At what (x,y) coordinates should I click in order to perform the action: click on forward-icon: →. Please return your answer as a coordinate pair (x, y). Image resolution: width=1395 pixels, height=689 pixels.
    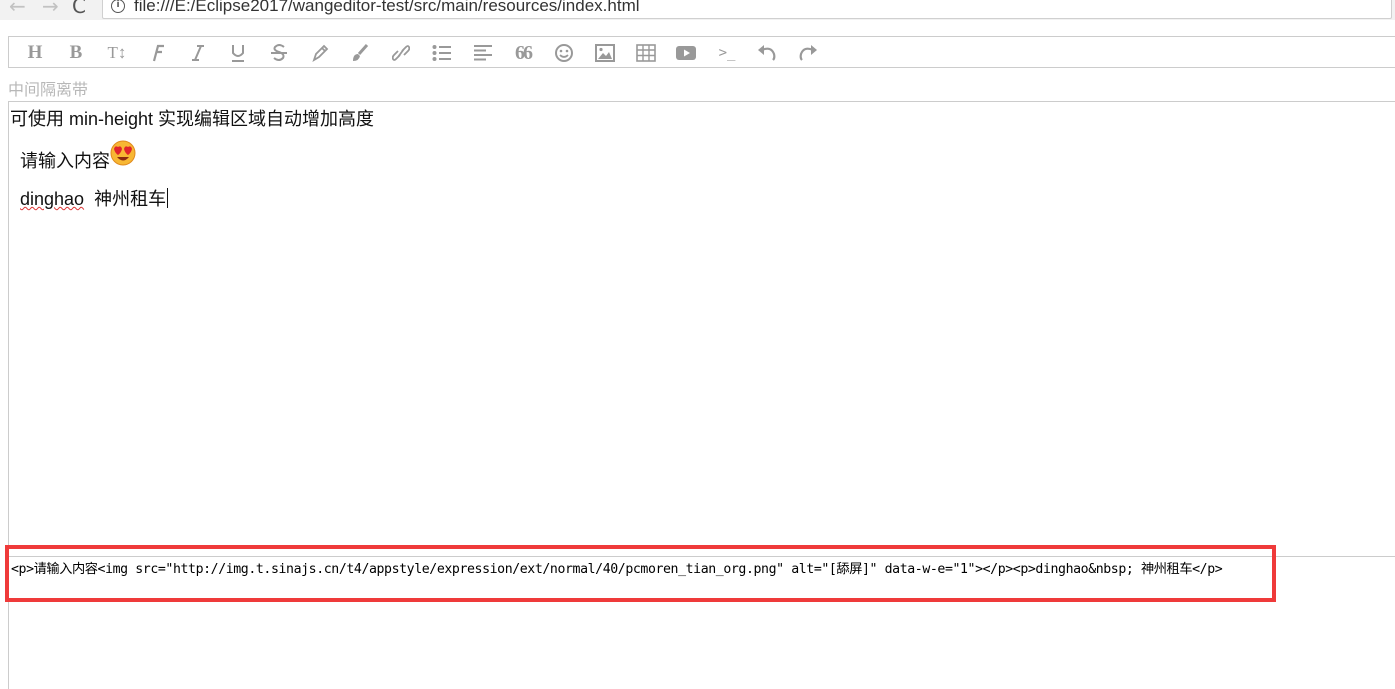
    Looking at the image, I should click on (50, 9).